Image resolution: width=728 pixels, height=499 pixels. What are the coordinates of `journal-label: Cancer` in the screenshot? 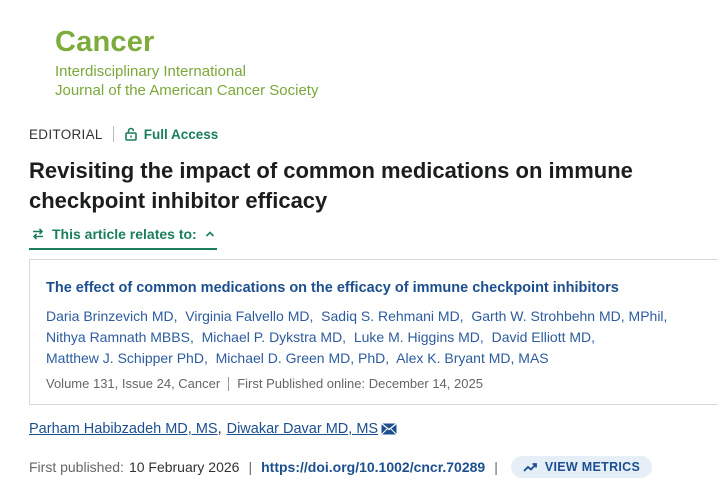 It's located at (199, 383).